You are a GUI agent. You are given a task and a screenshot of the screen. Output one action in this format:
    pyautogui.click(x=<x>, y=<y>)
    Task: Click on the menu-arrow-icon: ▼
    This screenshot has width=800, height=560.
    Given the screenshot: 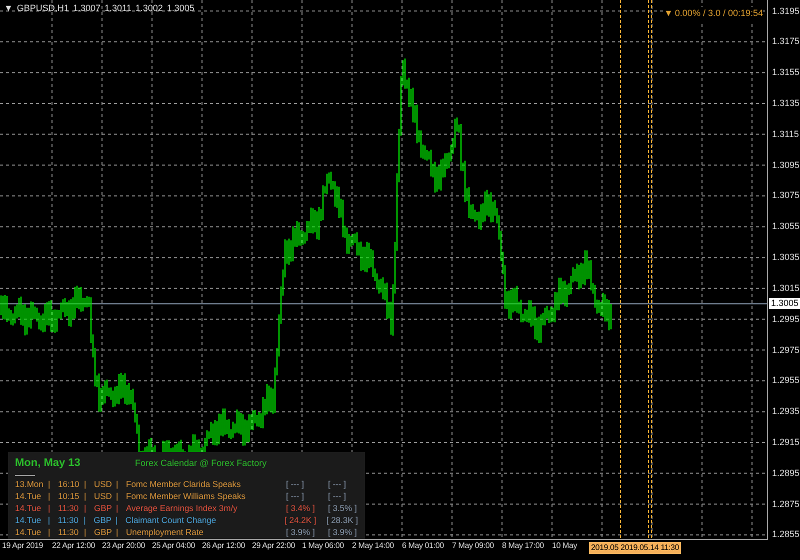 What is the action you would take?
    pyautogui.click(x=8, y=9)
    